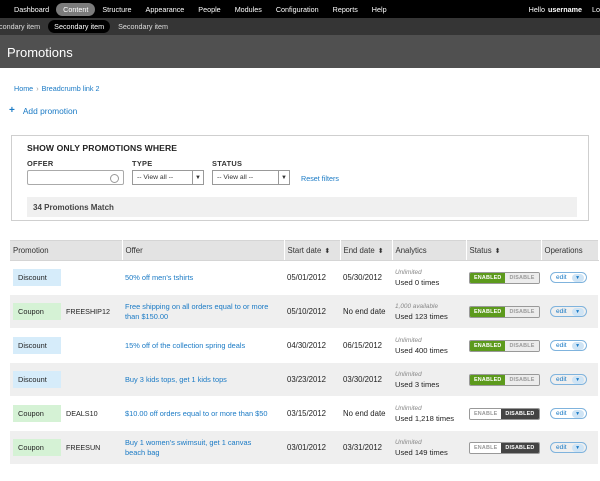 This screenshot has height=481, width=600. I want to click on start-date-cell: 04/30/2012, so click(312, 345).